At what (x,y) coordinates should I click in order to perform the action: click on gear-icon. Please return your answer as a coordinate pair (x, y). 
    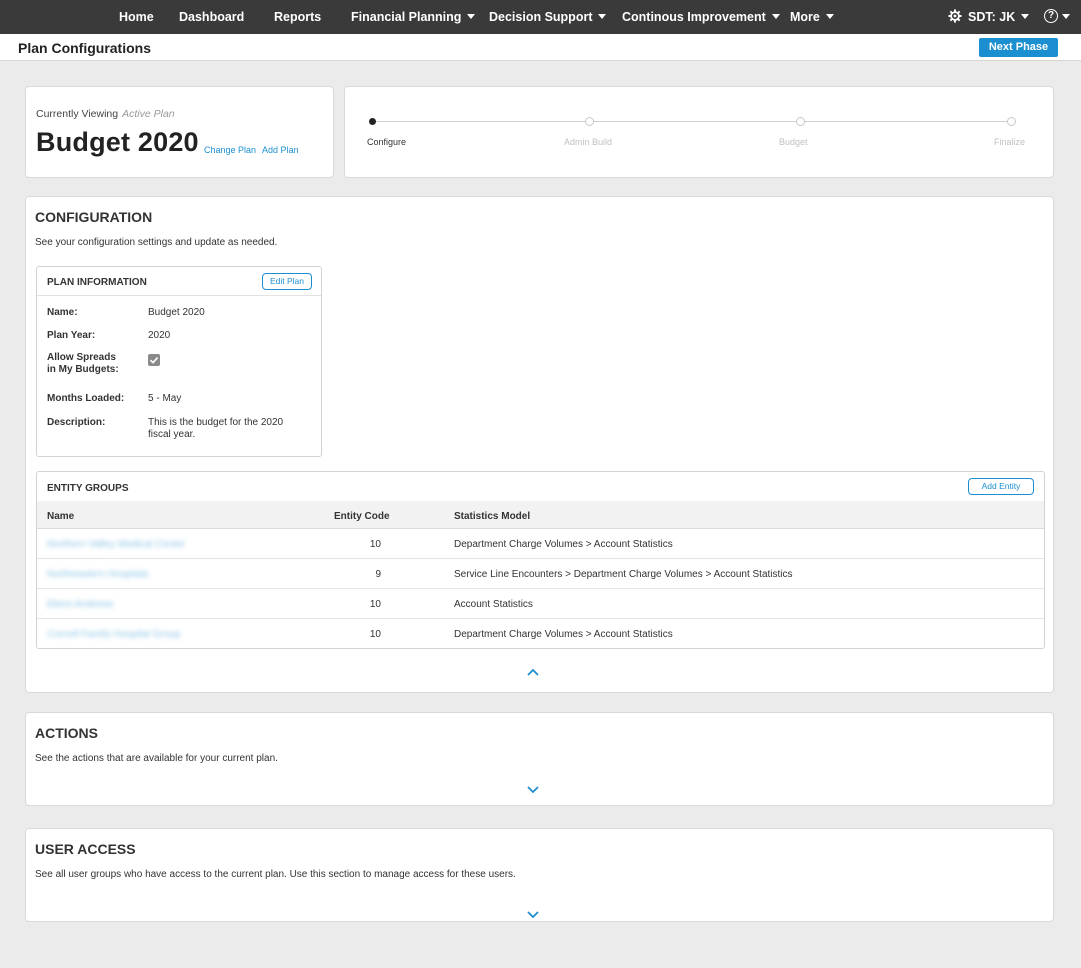
    Looking at the image, I should click on (955, 16).